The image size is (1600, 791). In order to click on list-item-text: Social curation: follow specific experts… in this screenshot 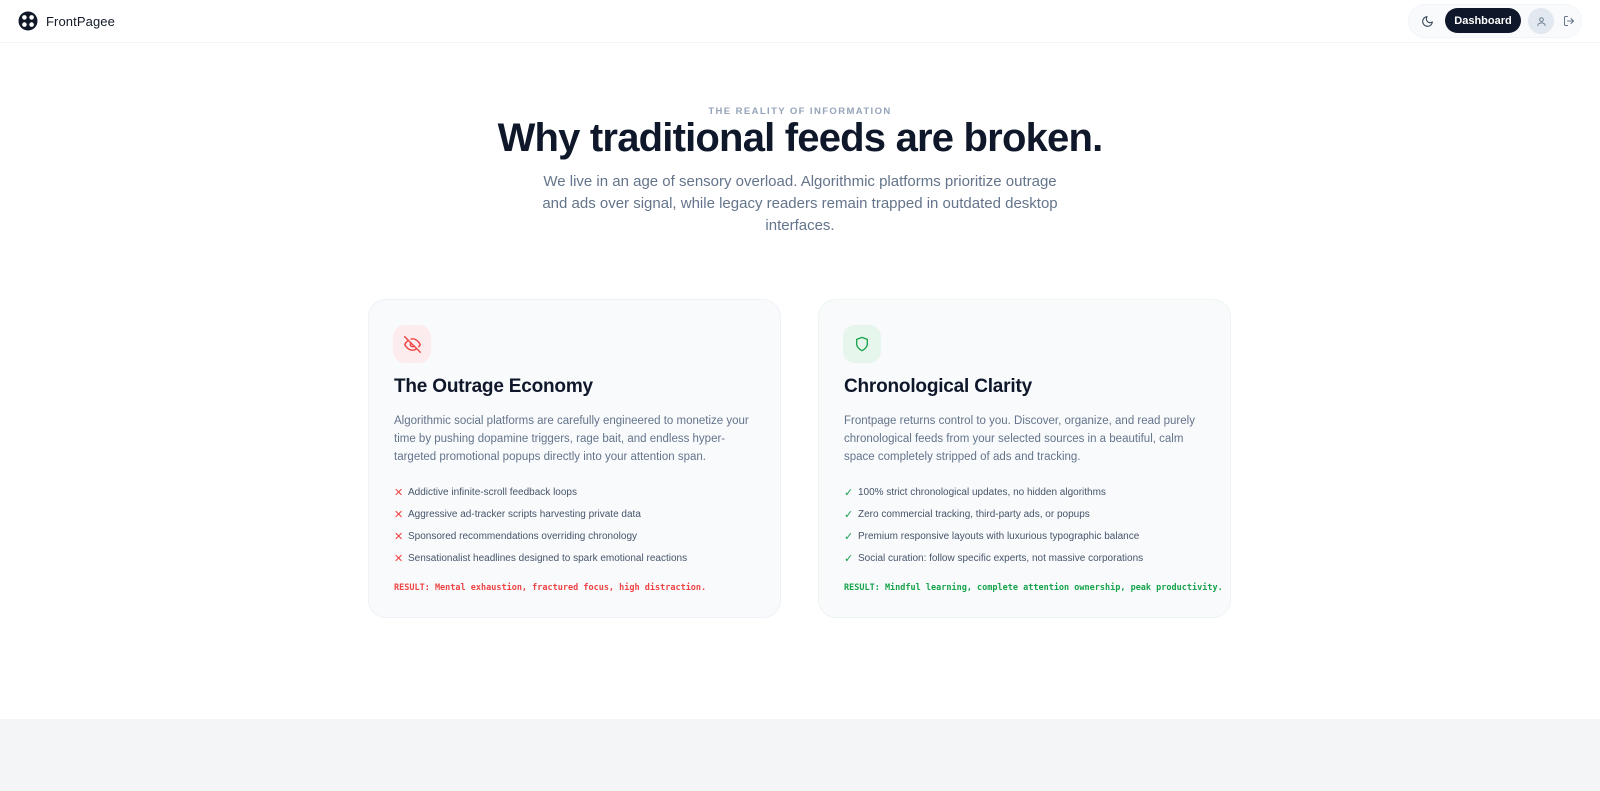, I will do `click(1001, 558)`.